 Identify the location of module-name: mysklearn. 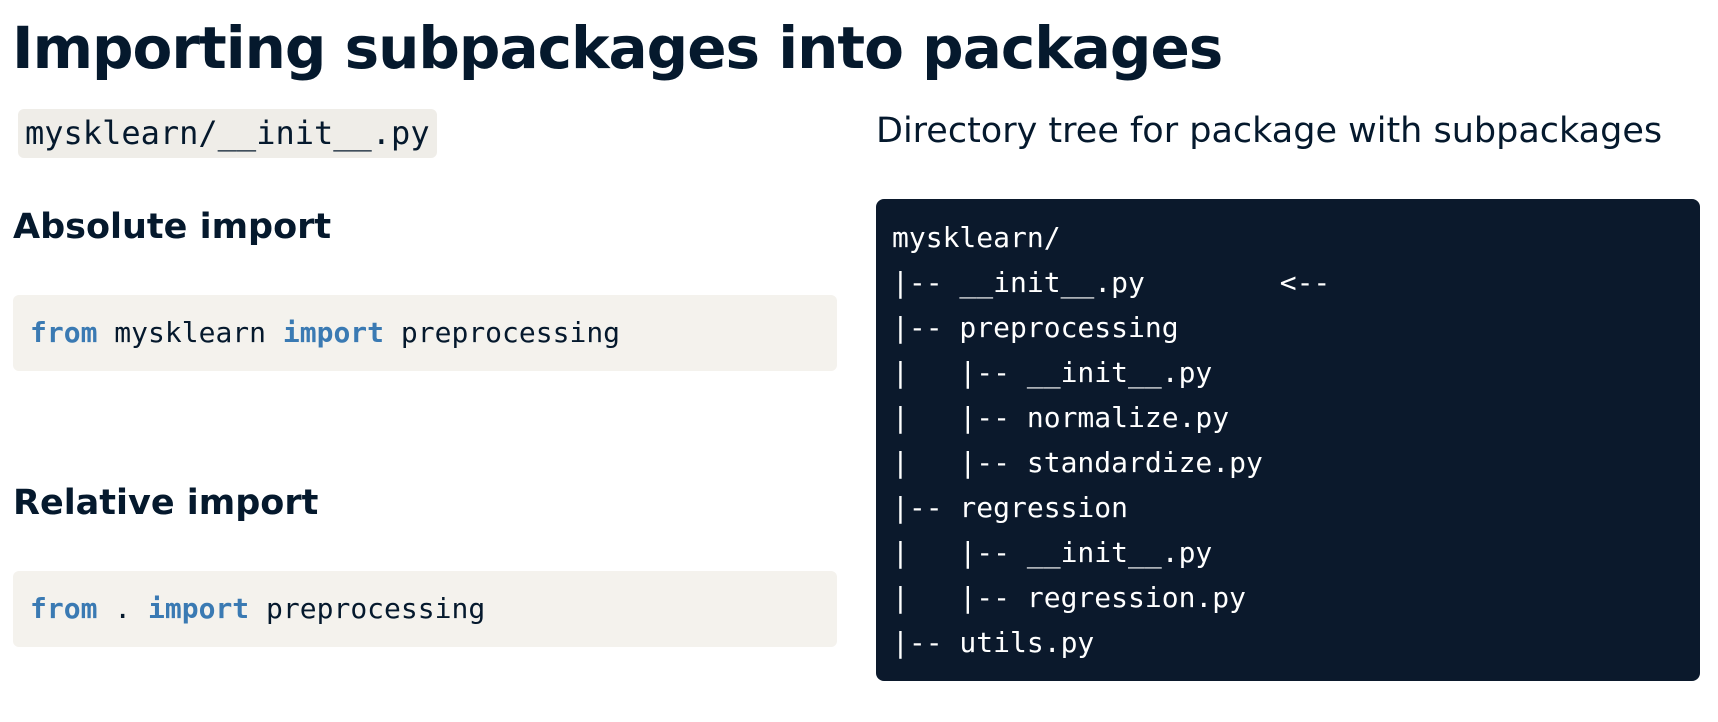
(190, 332).